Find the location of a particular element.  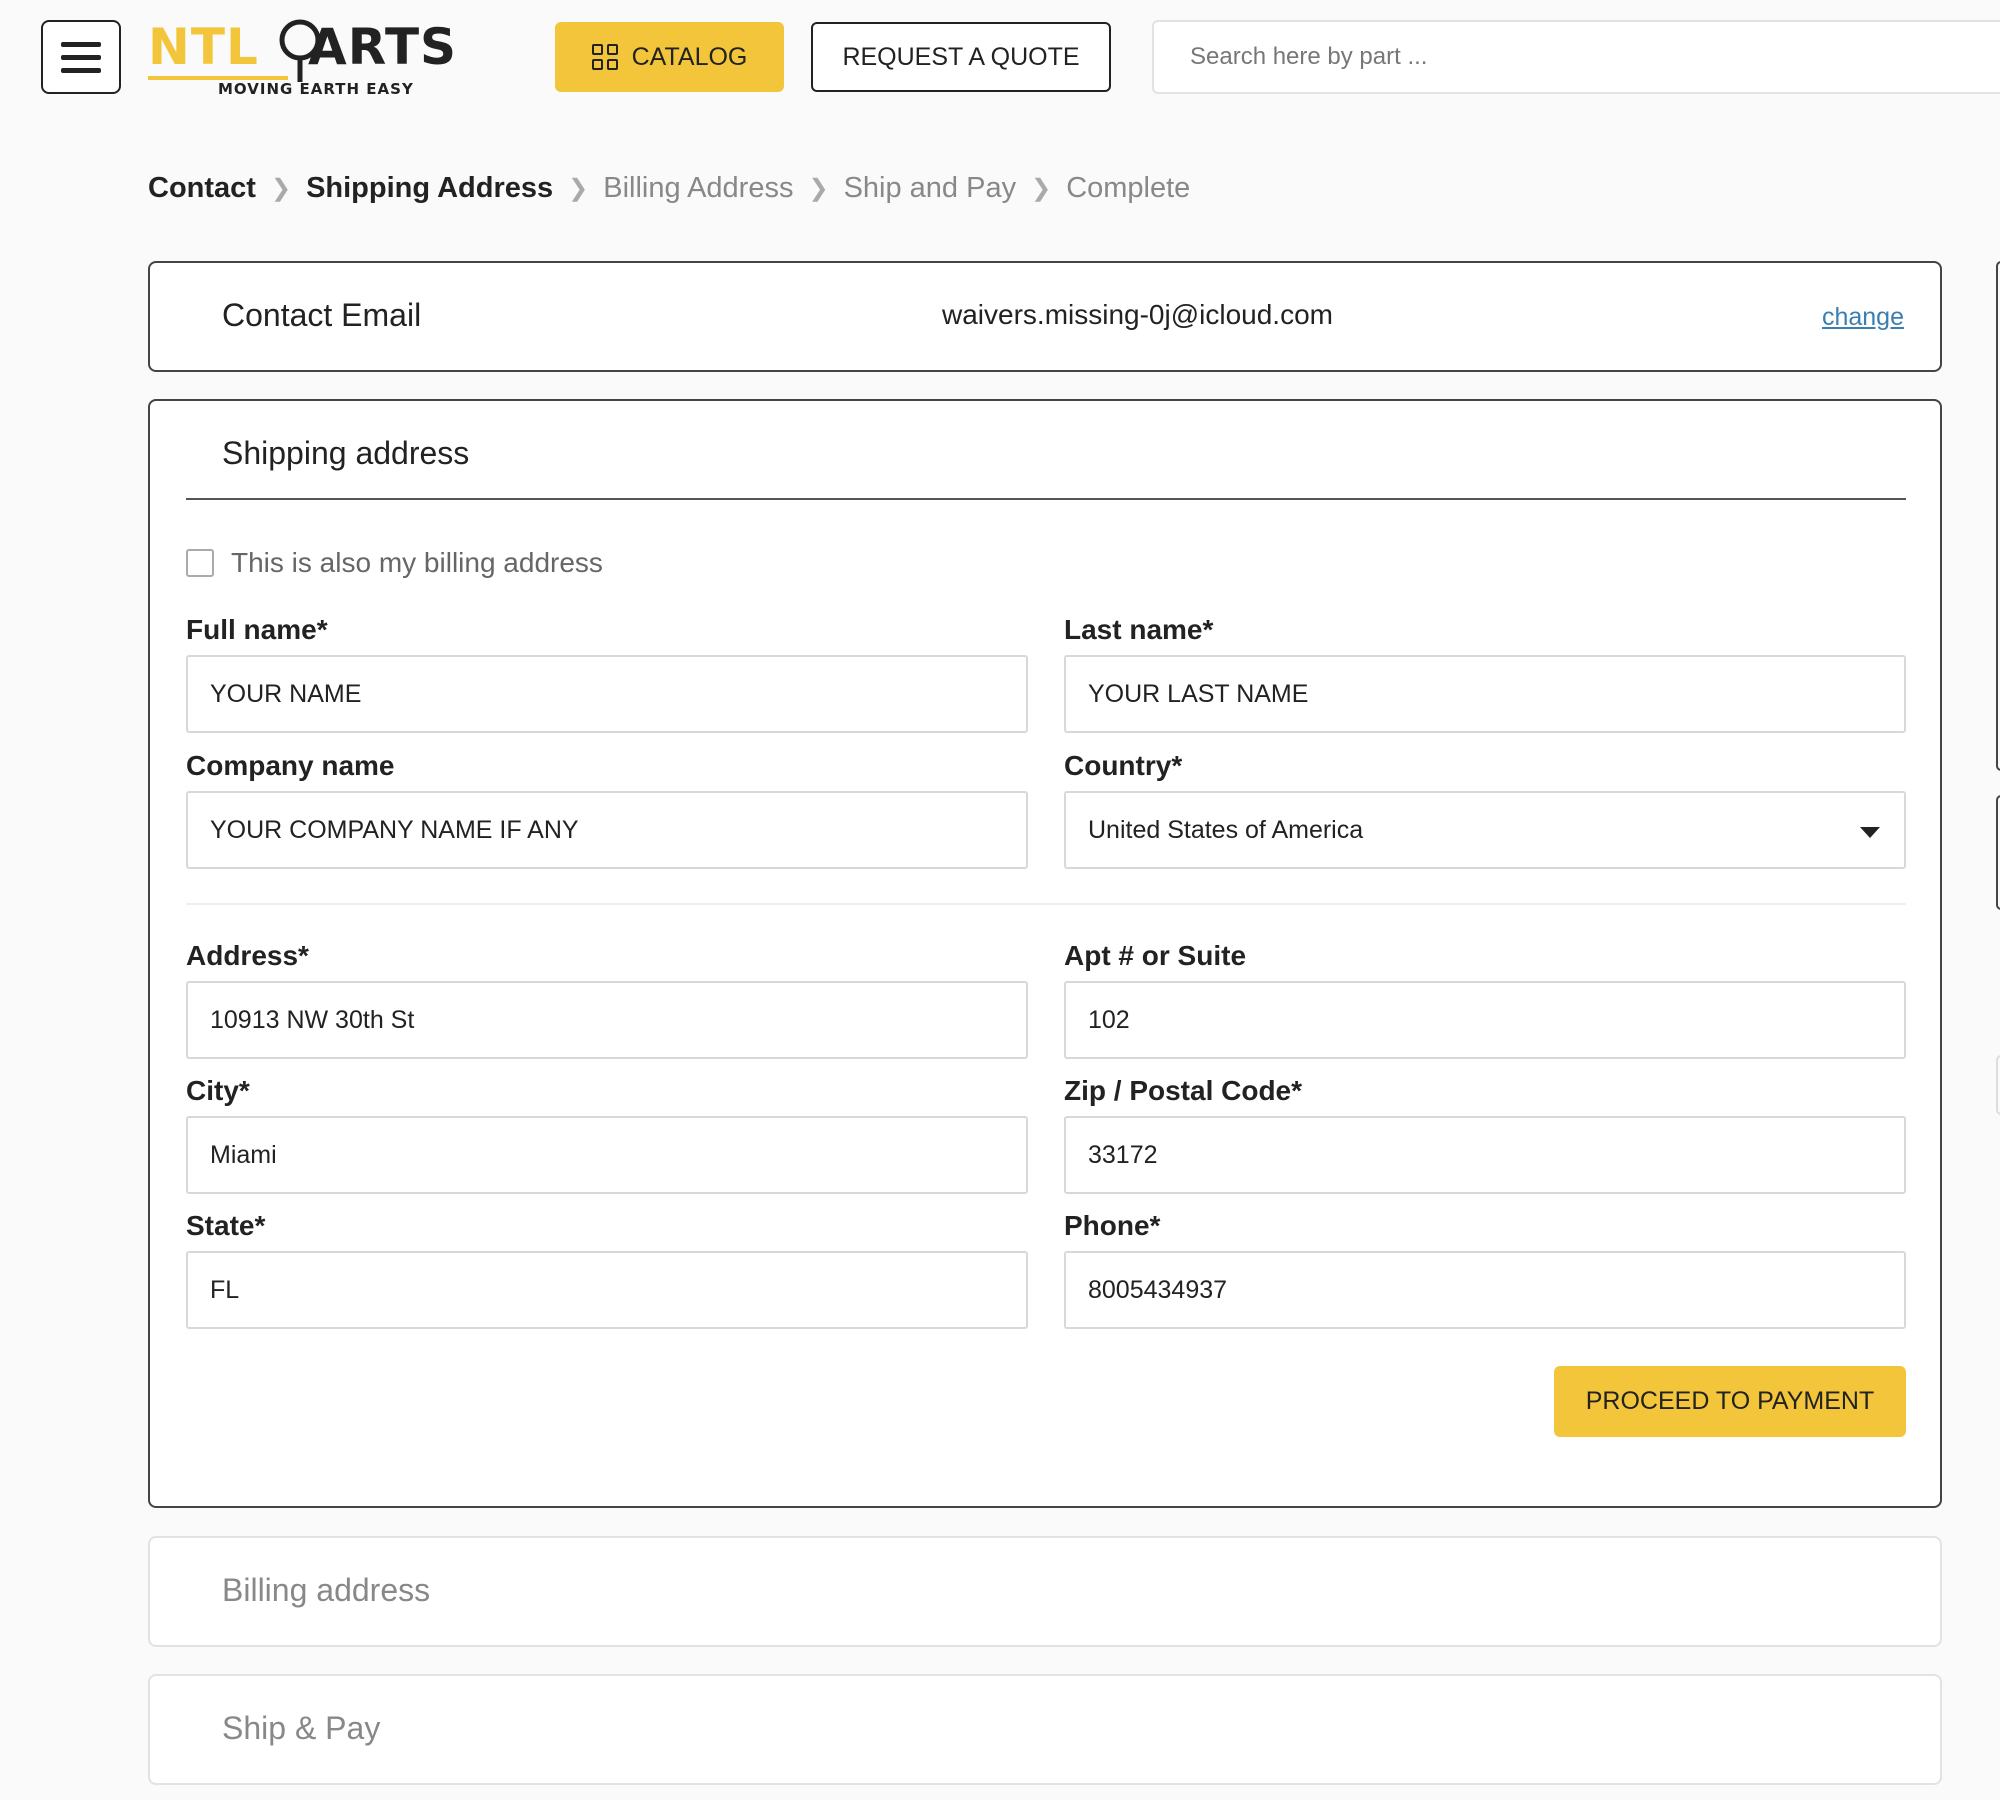

billing-same-checkbox-row: This is also my billing address is located at coordinates (394, 563).